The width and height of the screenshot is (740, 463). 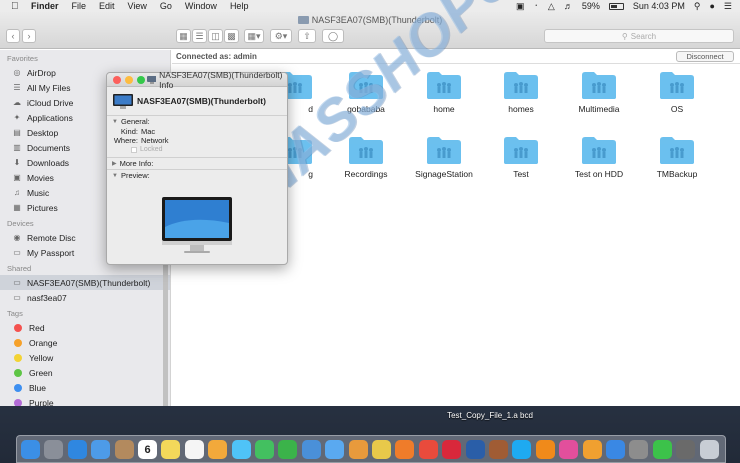 What do you see at coordinates (101, 449) in the screenshot?
I see `mail-icon` at bounding box center [101, 449].